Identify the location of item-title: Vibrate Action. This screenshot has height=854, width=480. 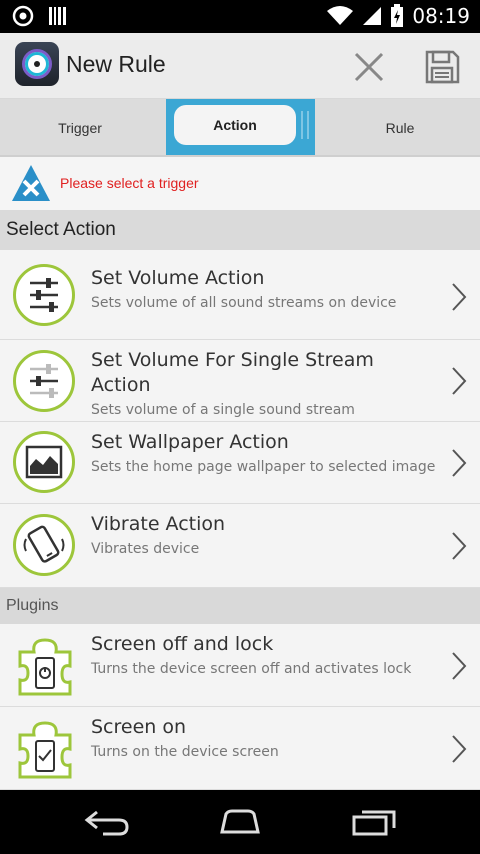
(158, 524).